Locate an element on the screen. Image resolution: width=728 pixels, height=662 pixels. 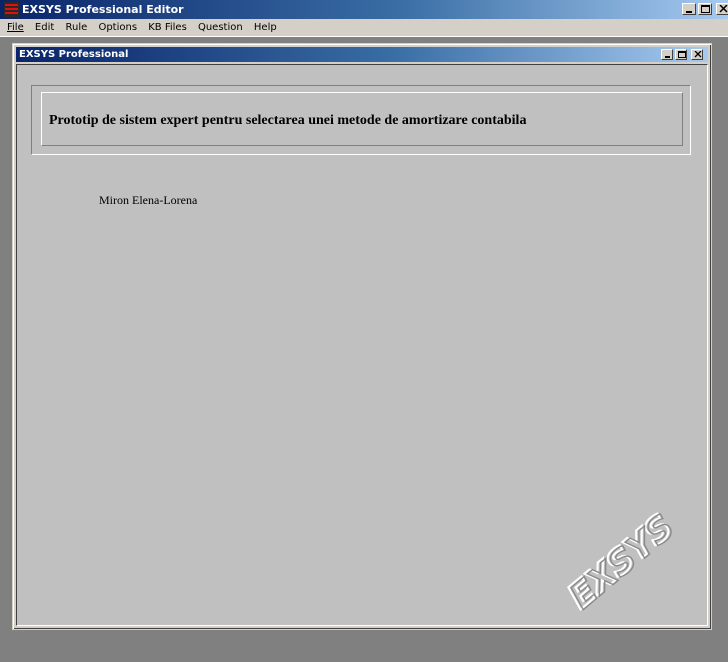
exsys-logo-watermark: EXSYS EXSYS is located at coordinates (621, 562).